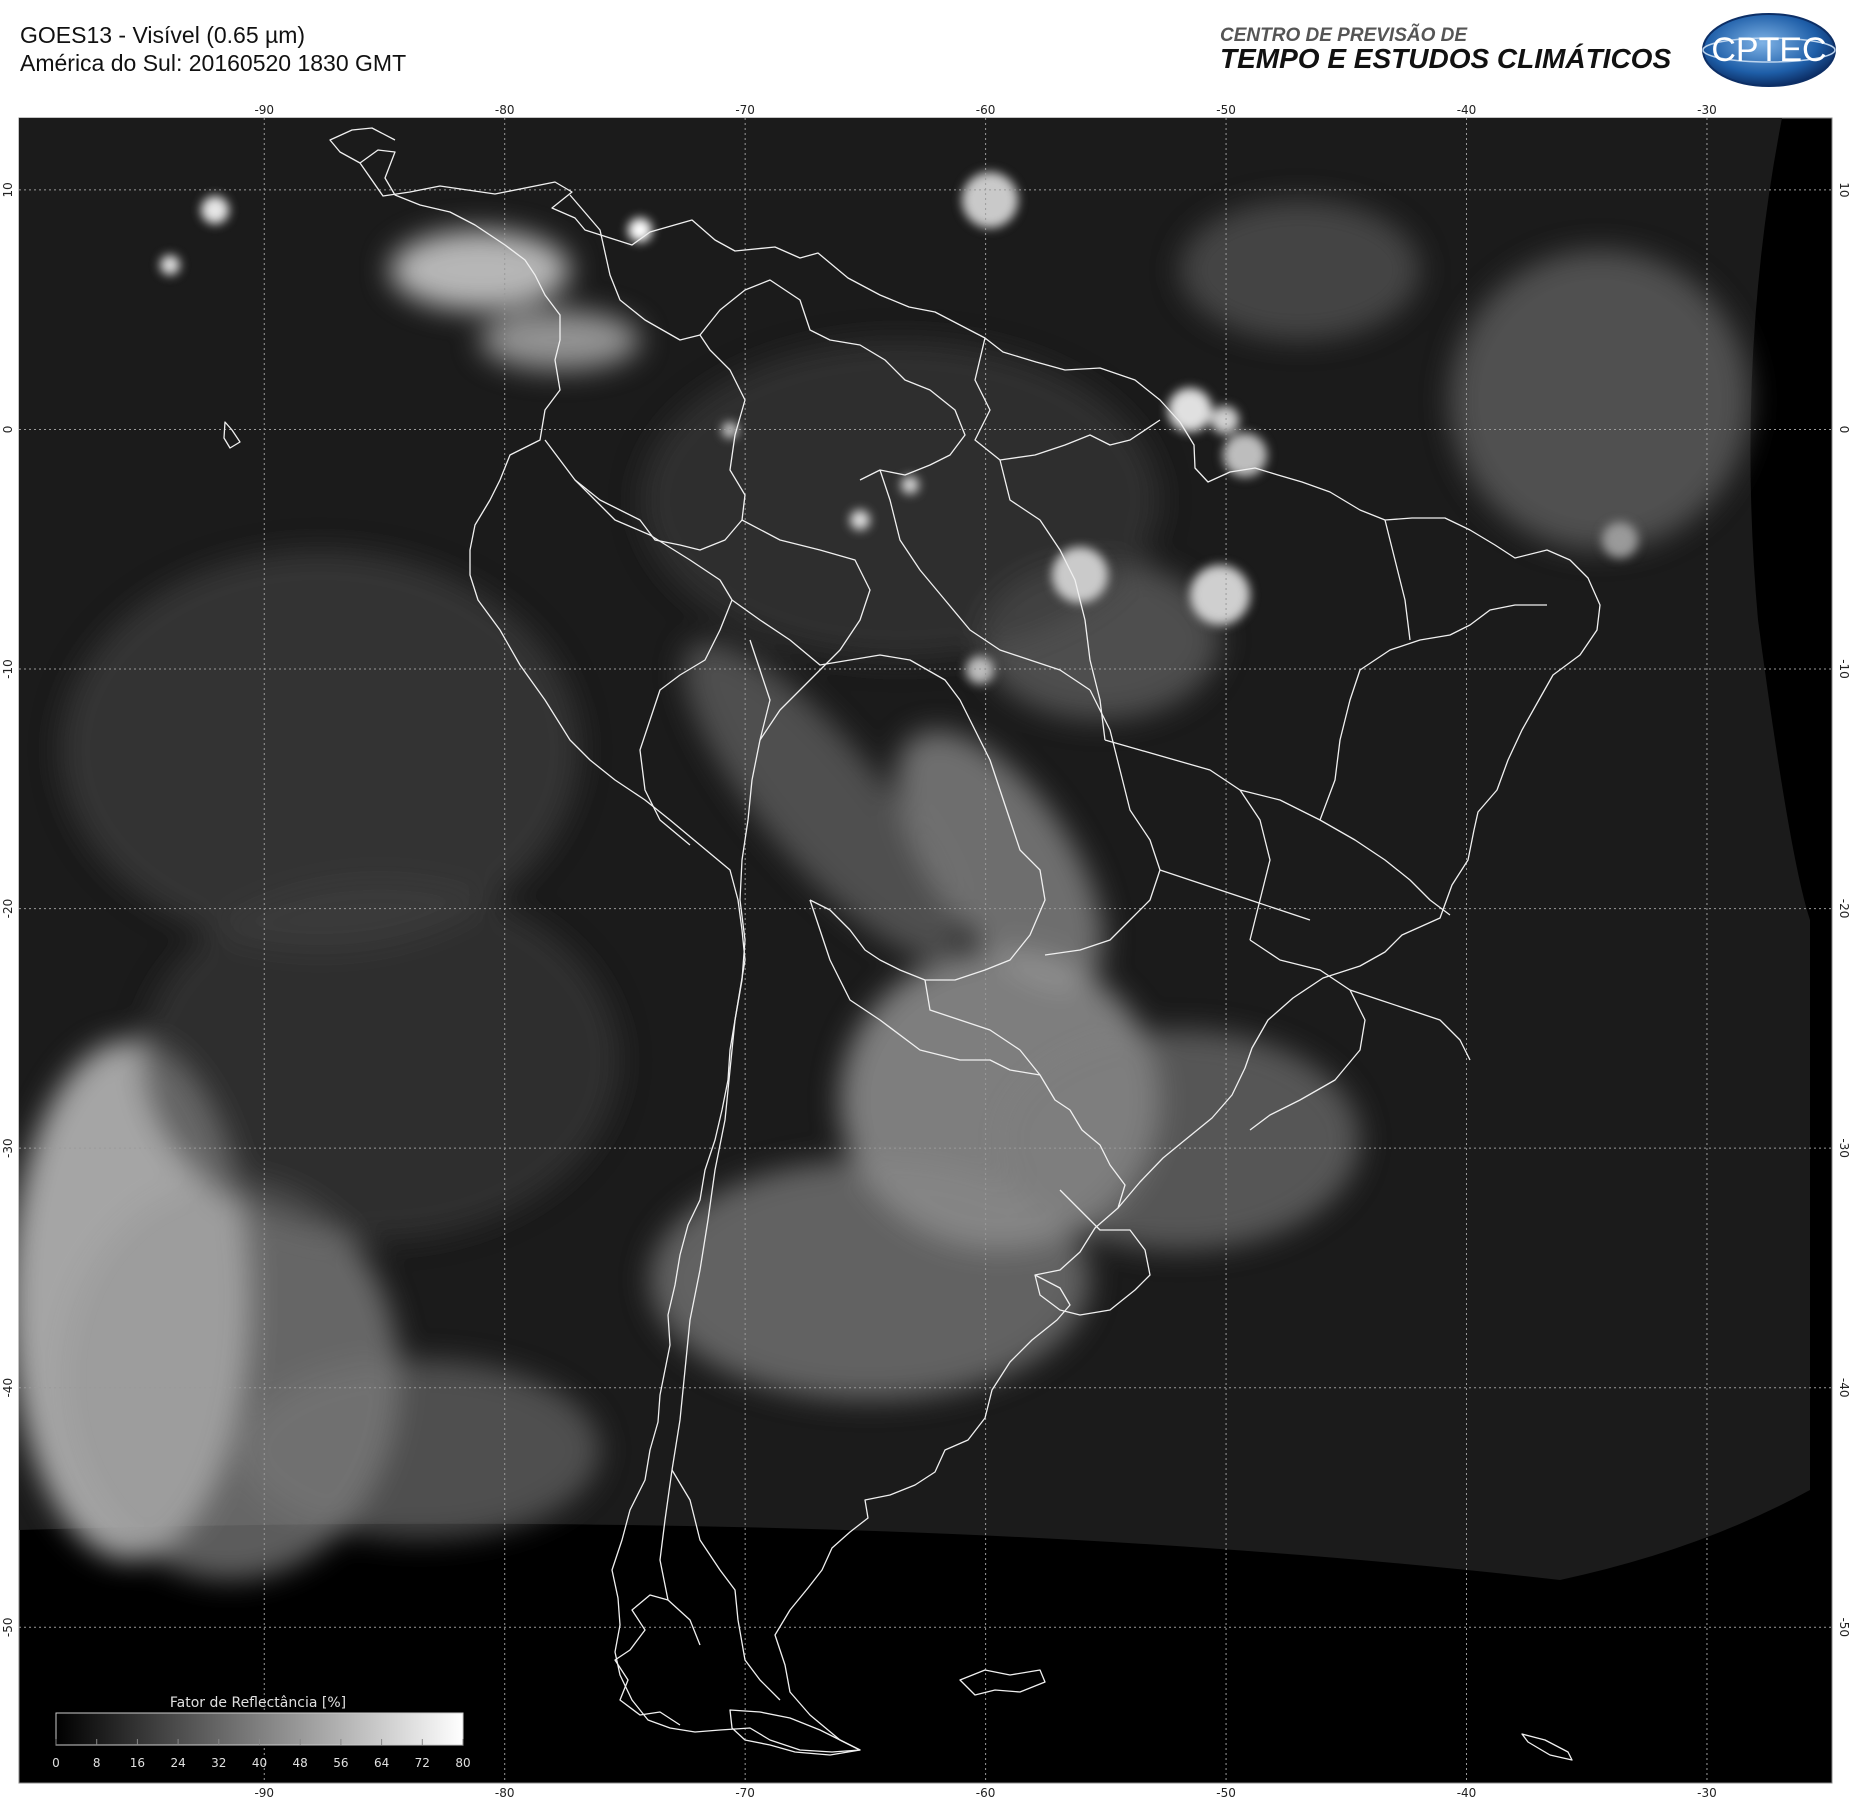 Image resolution: width=1850 pixels, height=1800 pixels. Describe the element at coordinates (258, 1703) in the screenshot. I see `colorbar-title: Fator de Reflectância [%]` at that location.